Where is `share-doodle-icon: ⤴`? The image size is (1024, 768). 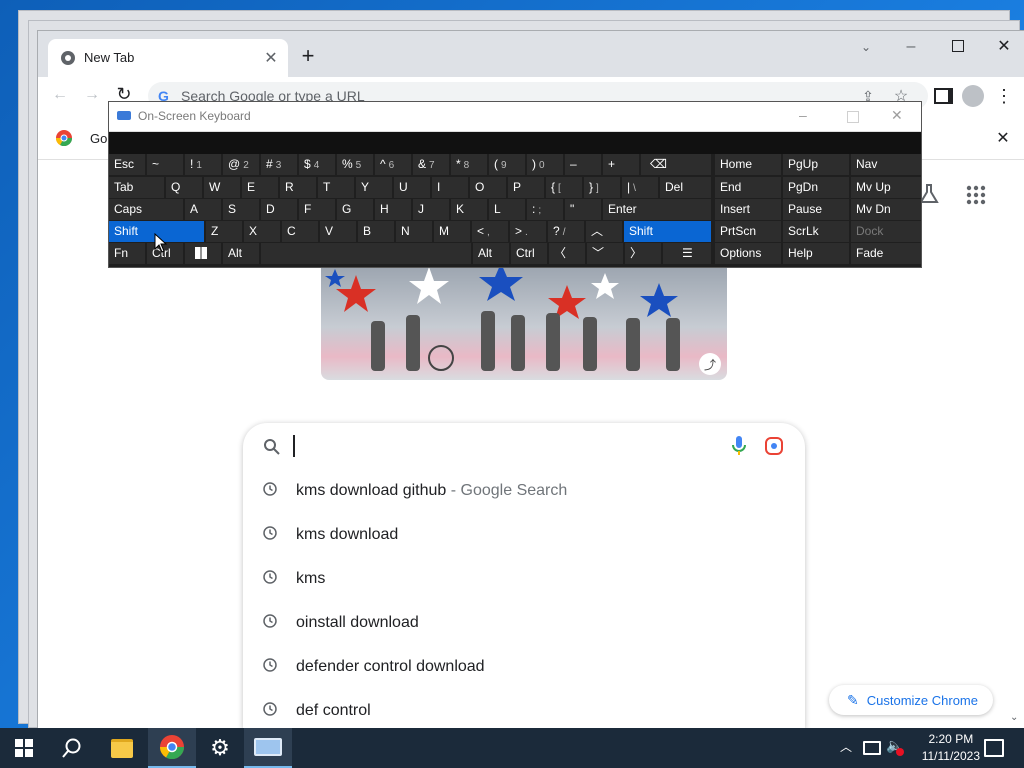
share-doodle-icon: ⤴ is located at coordinates (710, 364).